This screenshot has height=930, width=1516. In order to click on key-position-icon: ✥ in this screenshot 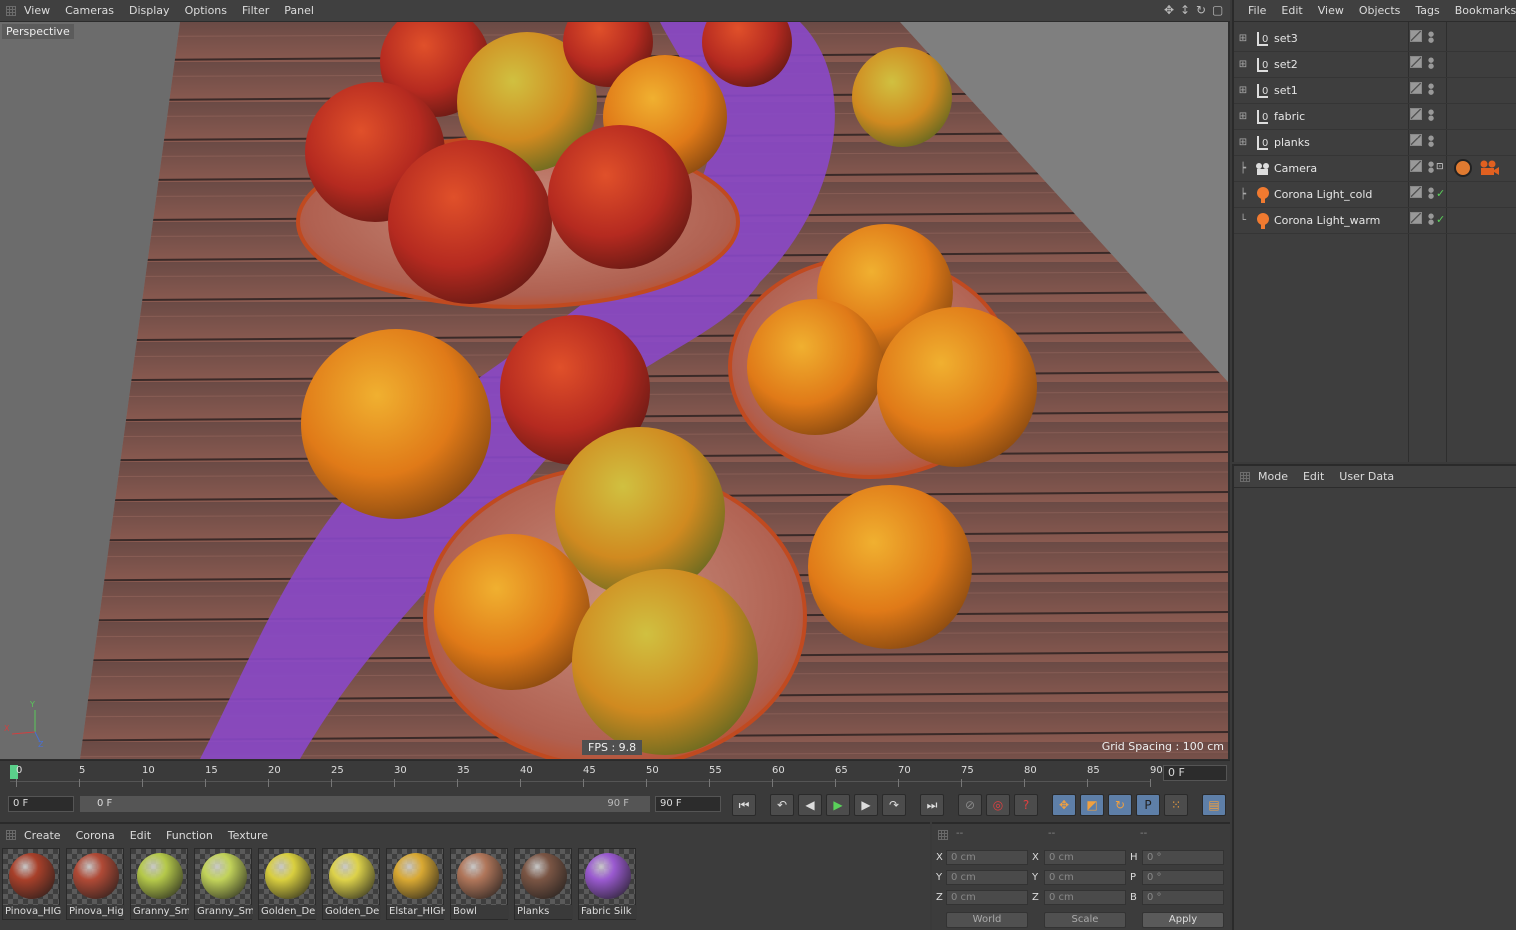, I will do `click(1064, 805)`.